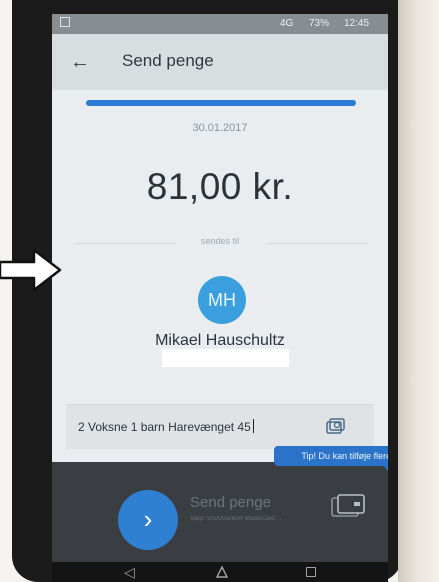 The image size is (439, 582). I want to click on tip-banner: Tip! Du kan tilføje flere kort, so click(331, 456).